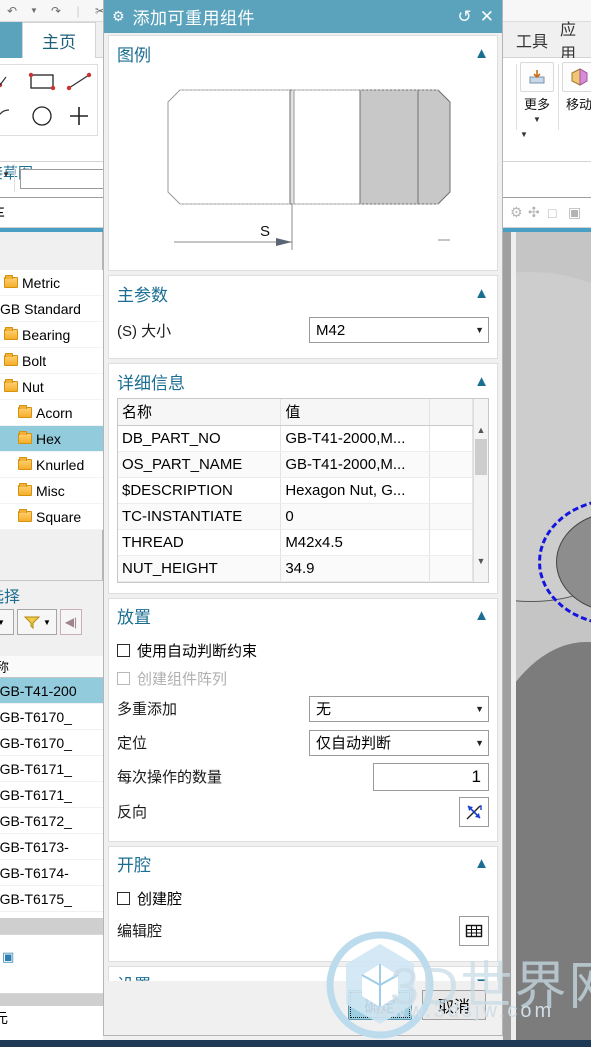  What do you see at coordinates (51, 361) in the screenshot?
I see `tree-item: Bolt` at bounding box center [51, 361].